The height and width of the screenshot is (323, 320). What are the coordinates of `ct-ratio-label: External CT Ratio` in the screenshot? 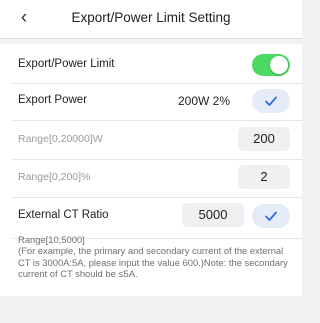 It's located at (63, 215).